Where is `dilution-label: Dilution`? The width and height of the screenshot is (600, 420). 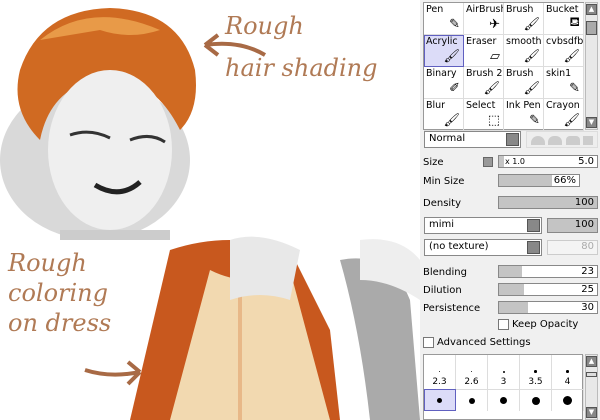 dilution-label: Dilution is located at coordinates (442, 290).